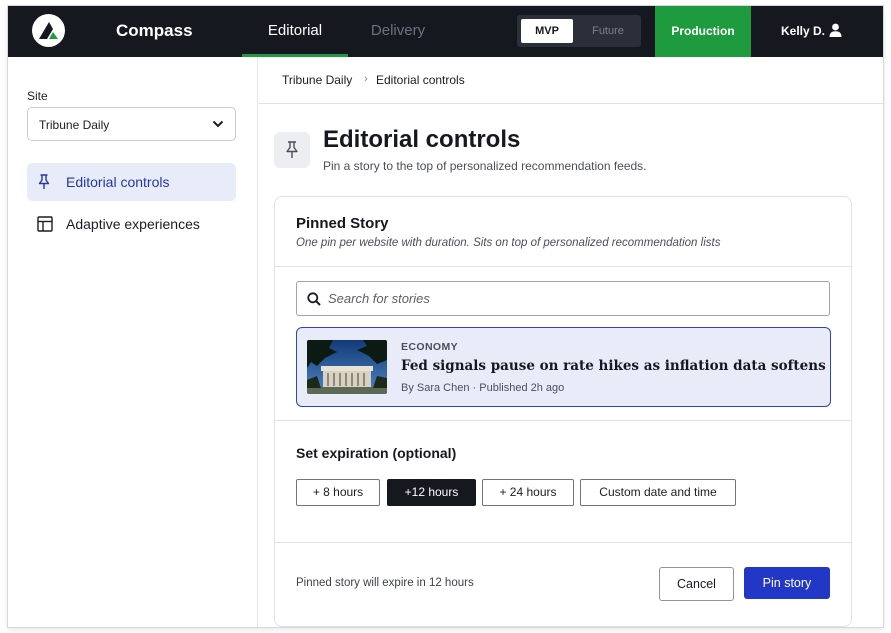 The width and height of the screenshot is (891, 633). Describe the element at coordinates (74, 125) in the screenshot. I see `site-select-value: Tribune Daily` at that location.